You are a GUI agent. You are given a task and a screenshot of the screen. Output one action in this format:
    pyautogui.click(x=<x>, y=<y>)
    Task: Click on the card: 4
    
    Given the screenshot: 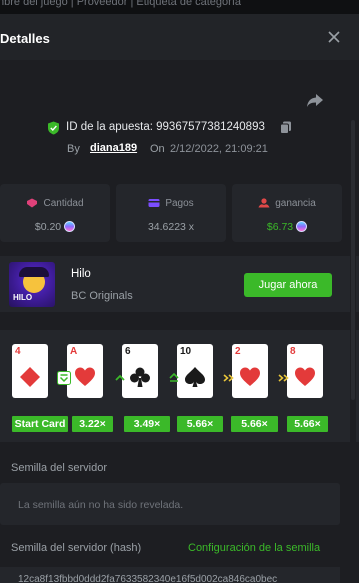 What is the action you would take?
    pyautogui.click(x=30, y=371)
    